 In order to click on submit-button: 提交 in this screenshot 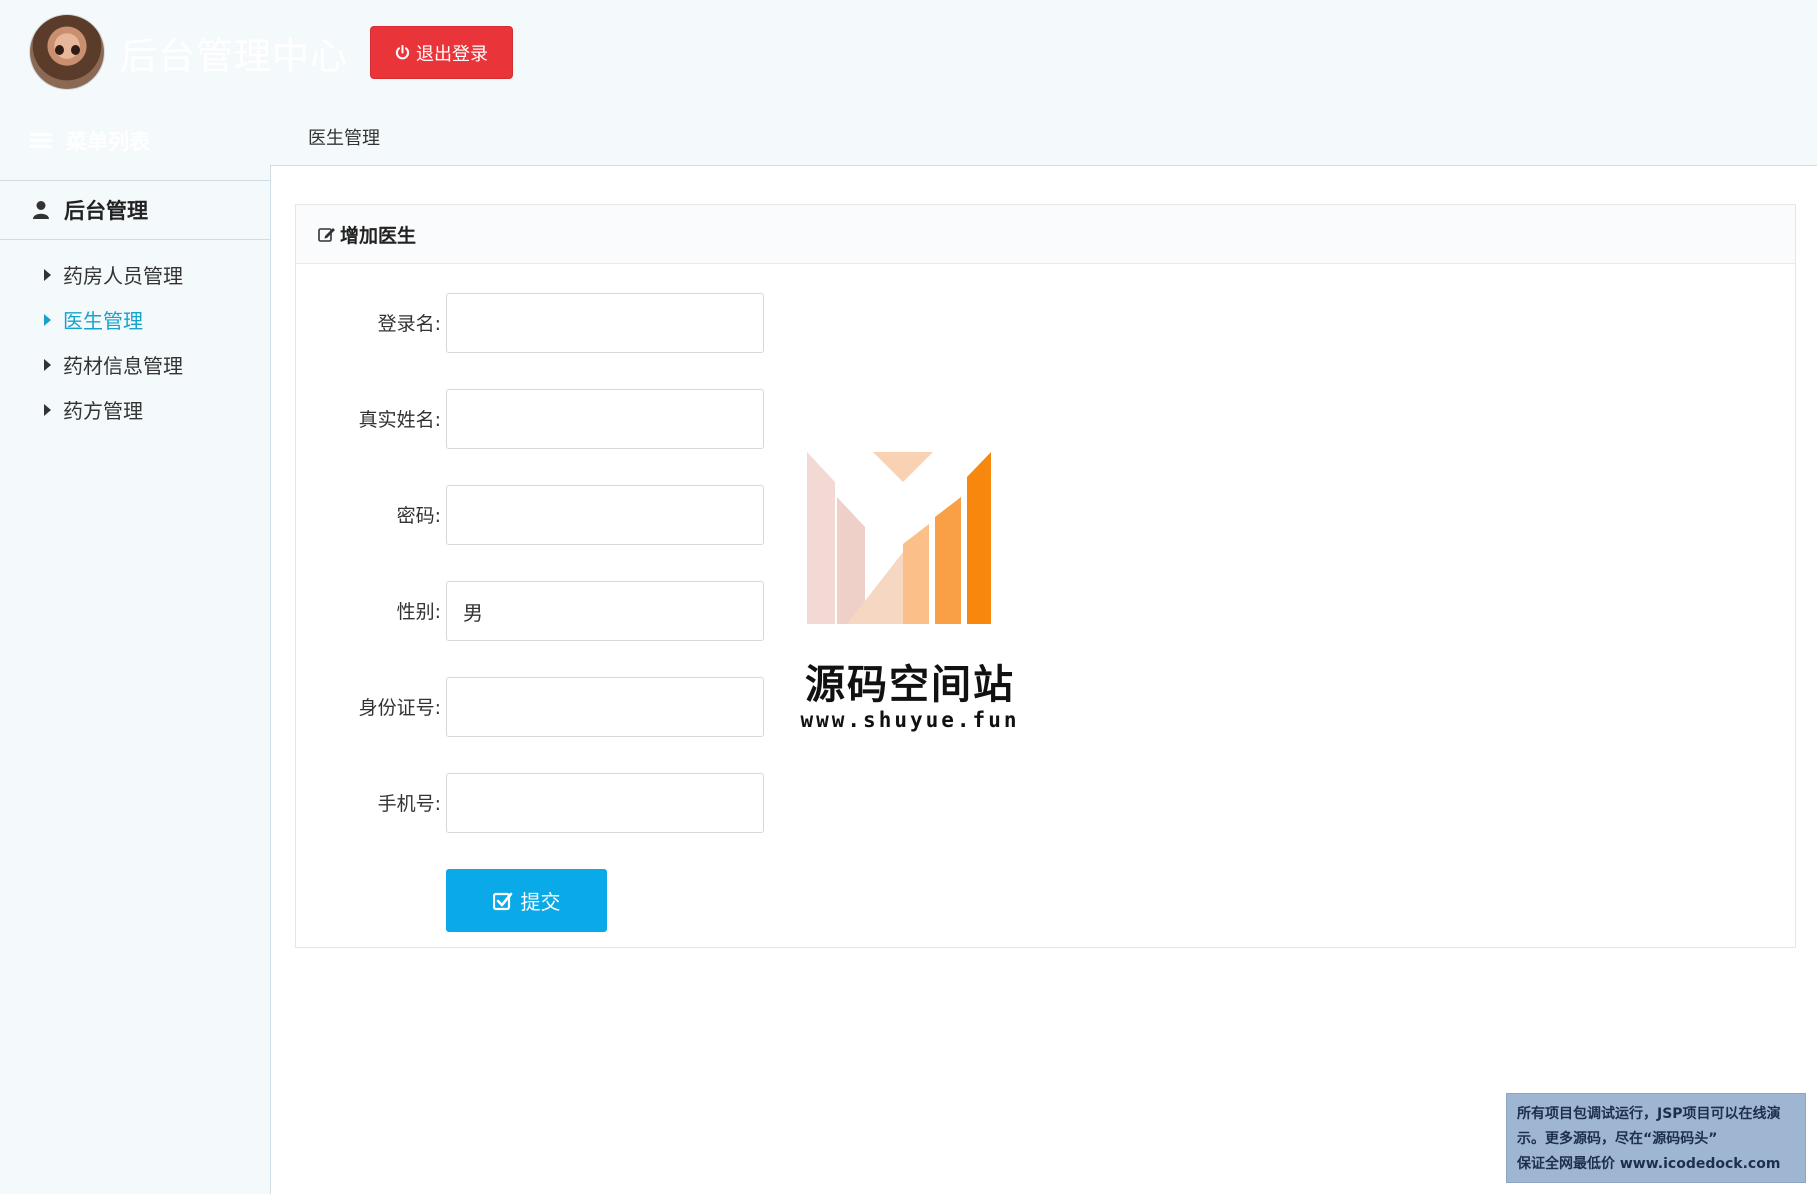, I will do `click(526, 900)`.